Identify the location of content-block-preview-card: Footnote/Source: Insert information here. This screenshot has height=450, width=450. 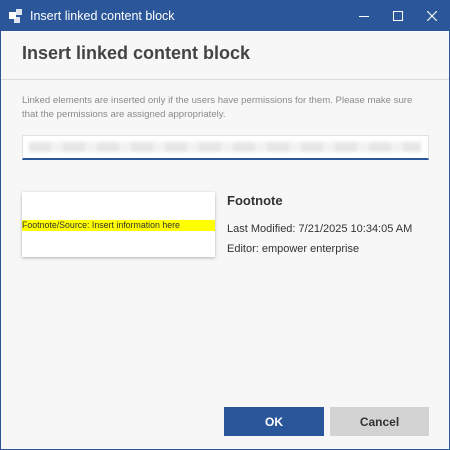
(118, 224).